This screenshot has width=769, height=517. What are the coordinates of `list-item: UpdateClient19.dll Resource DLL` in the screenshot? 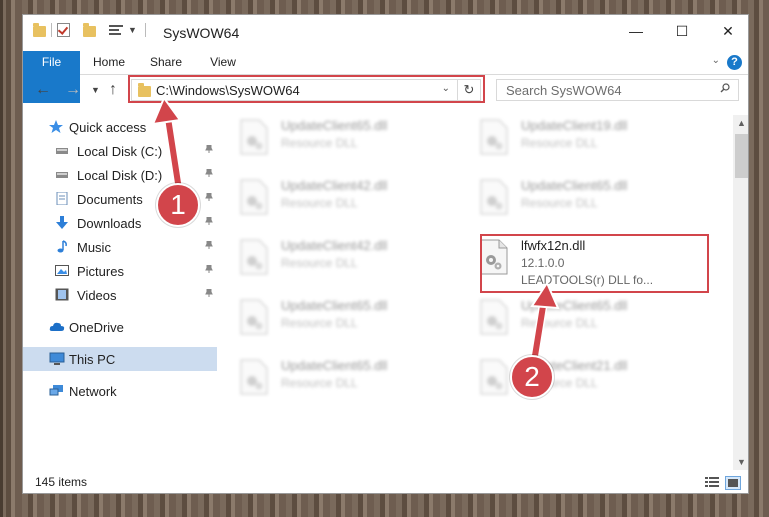 It's located at (588, 141).